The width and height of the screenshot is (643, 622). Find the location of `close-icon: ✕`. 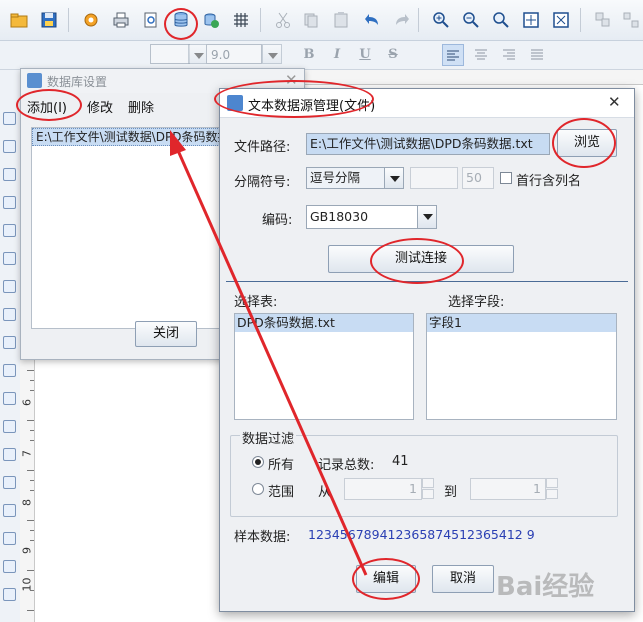

close-icon: ✕ is located at coordinates (614, 102).